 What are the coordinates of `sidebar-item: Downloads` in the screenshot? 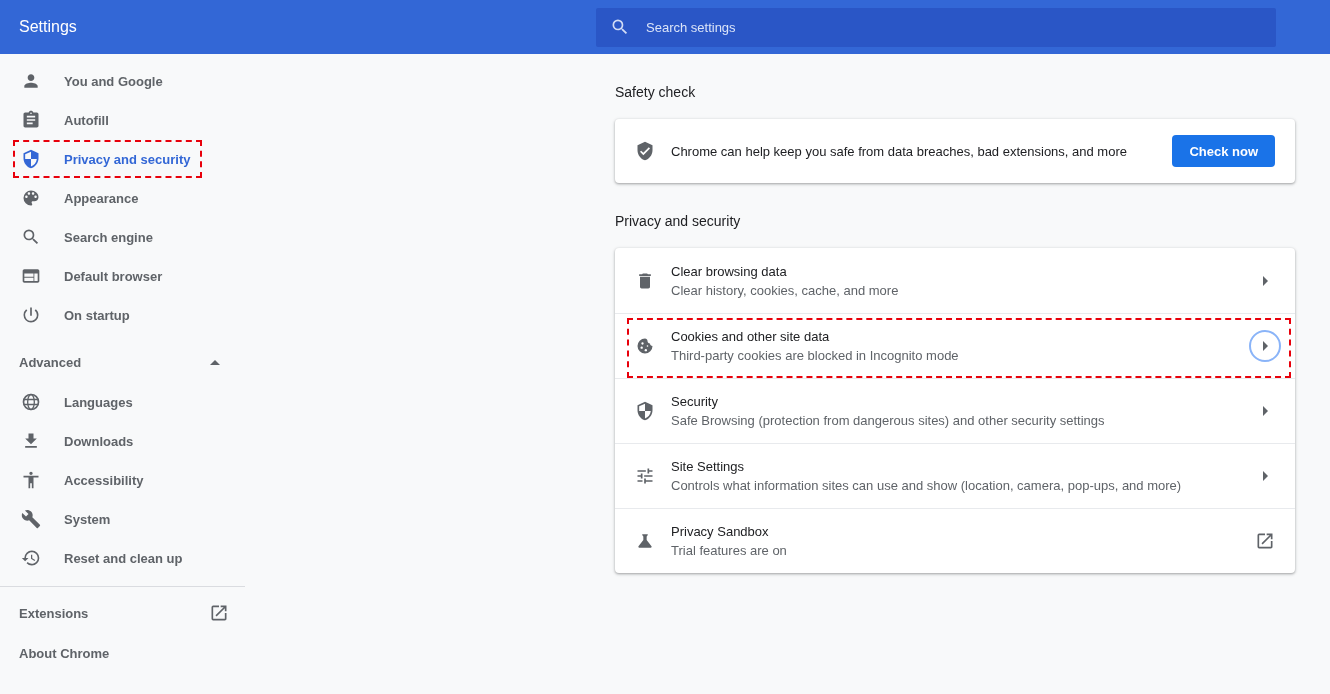 It's located at (107, 441).